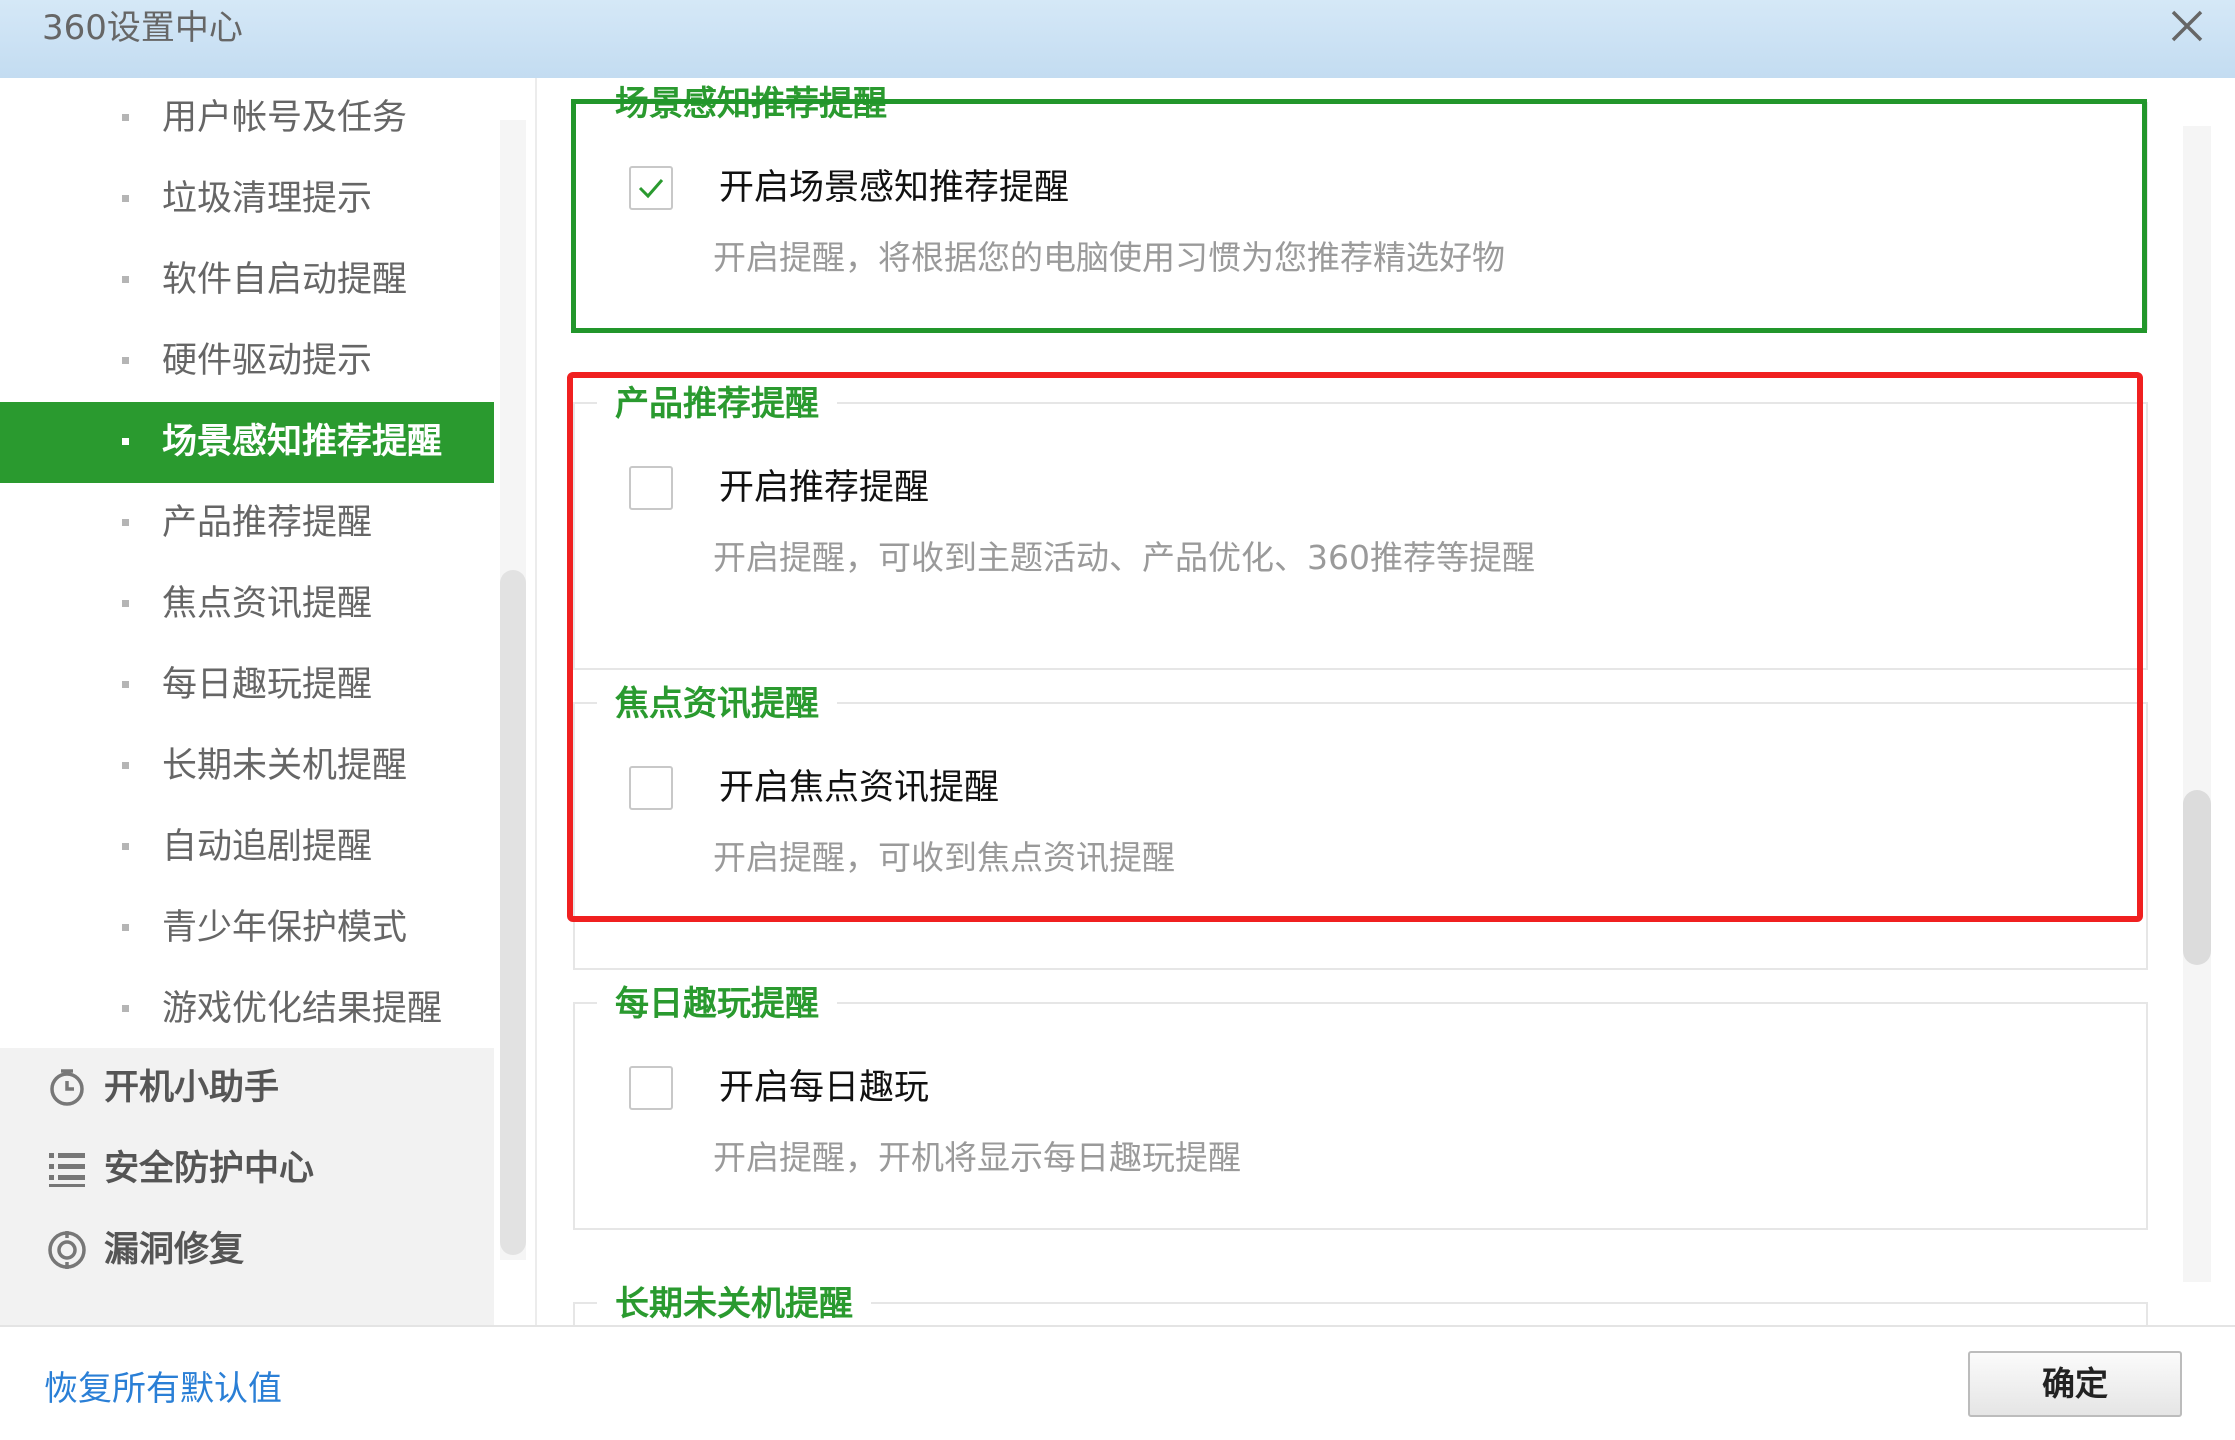  I want to click on sidebar-item-focus-news: 焦点资讯提醒, so click(247, 604).